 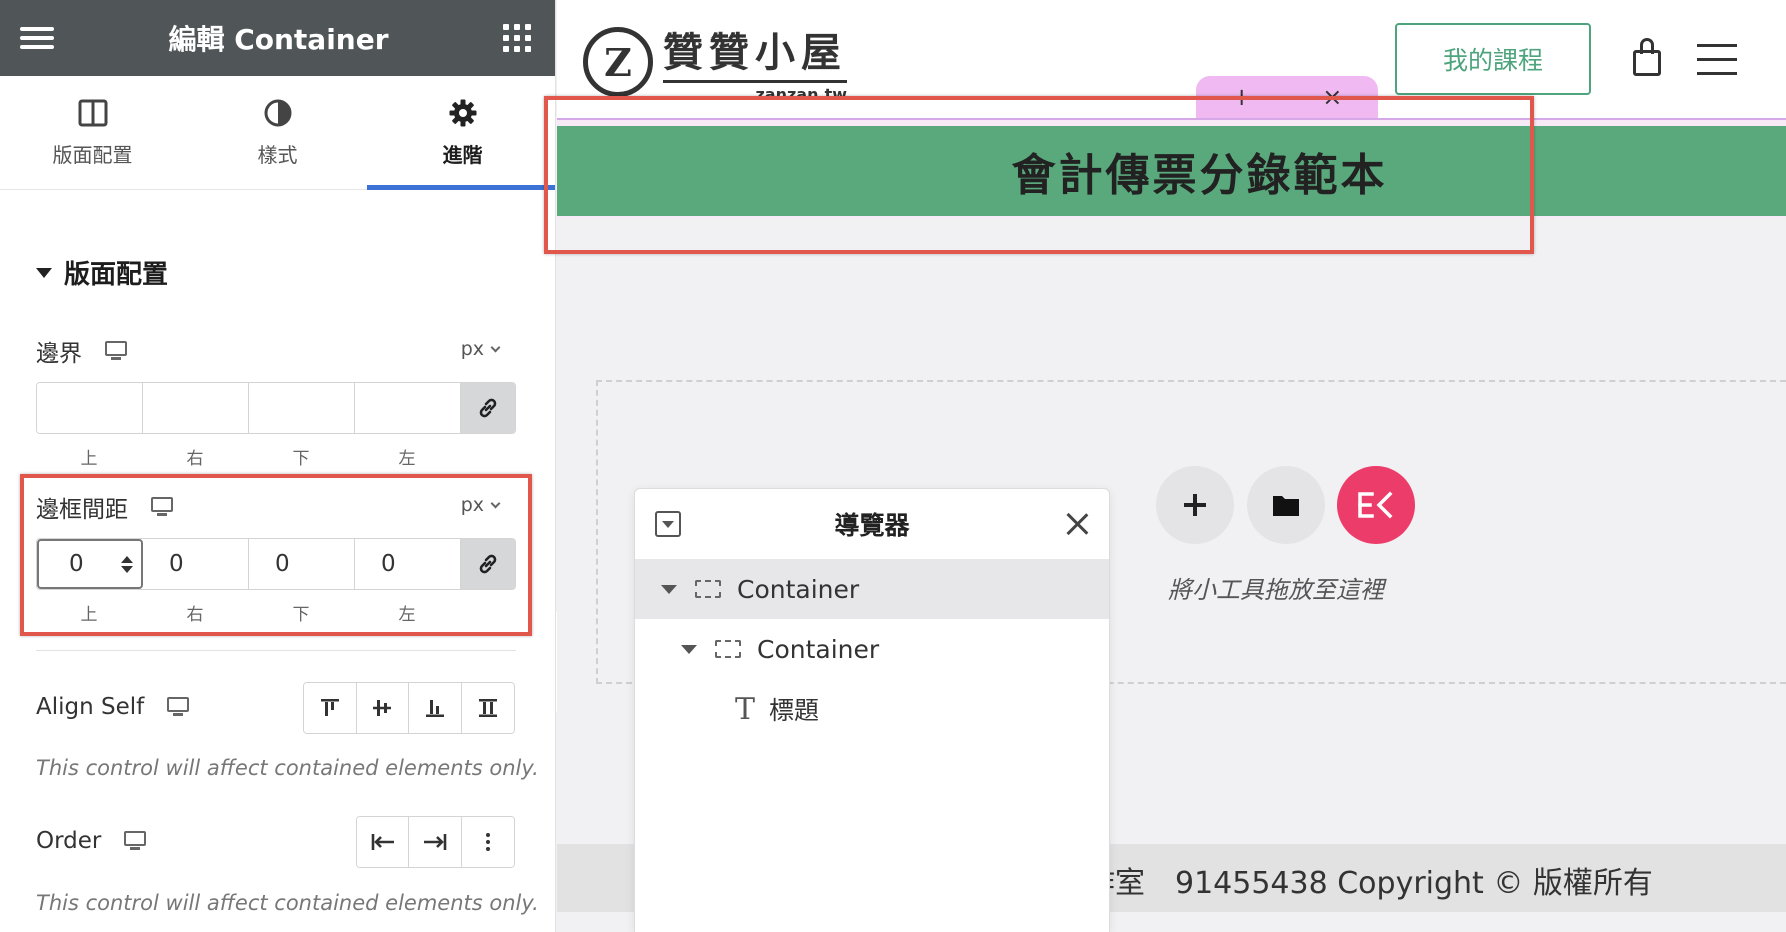 I want to click on arrow-to-end-icon, so click(x=435, y=842).